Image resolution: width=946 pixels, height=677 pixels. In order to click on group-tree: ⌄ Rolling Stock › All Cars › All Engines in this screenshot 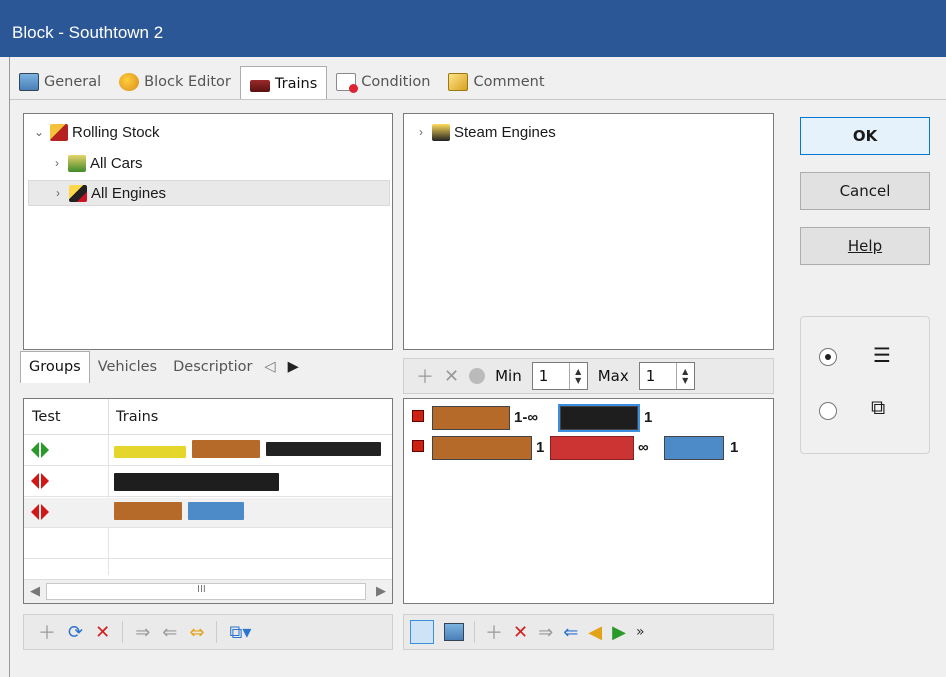, I will do `click(208, 231)`.